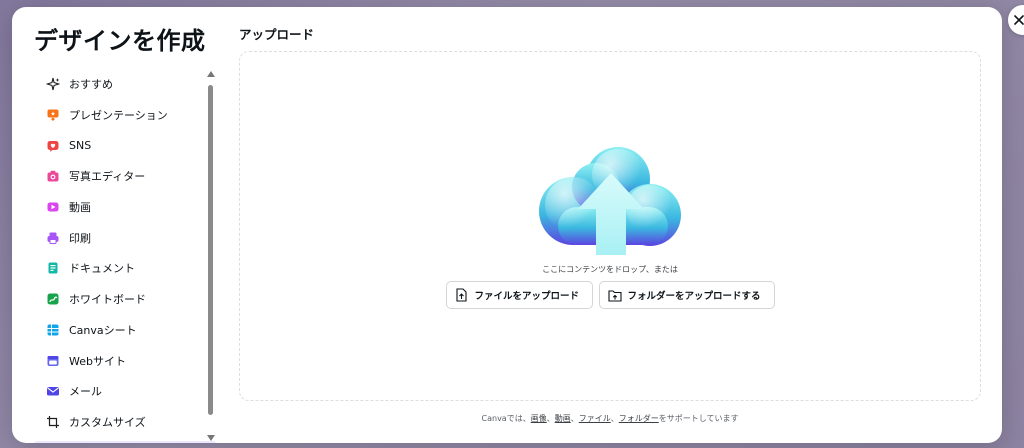  I want to click on sidebar-item-website: Webサイト, so click(125, 360).